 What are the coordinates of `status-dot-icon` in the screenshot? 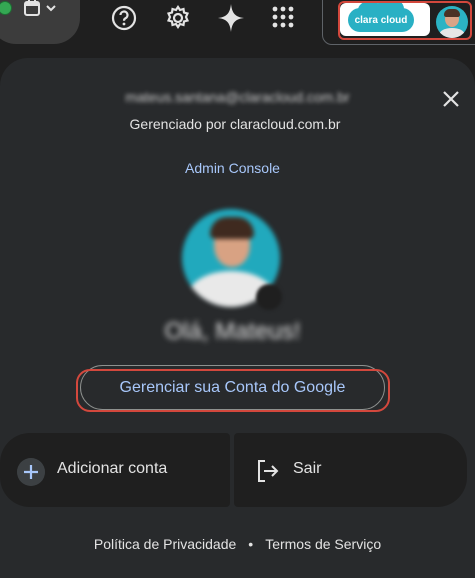 It's located at (6, 8).